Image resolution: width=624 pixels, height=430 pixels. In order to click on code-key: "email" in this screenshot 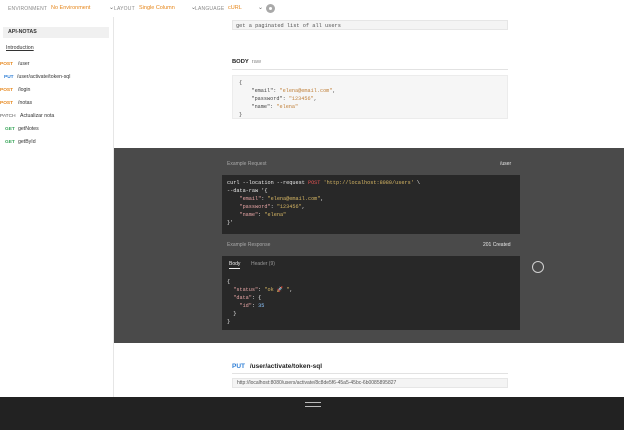, I will do `click(244, 199)`.